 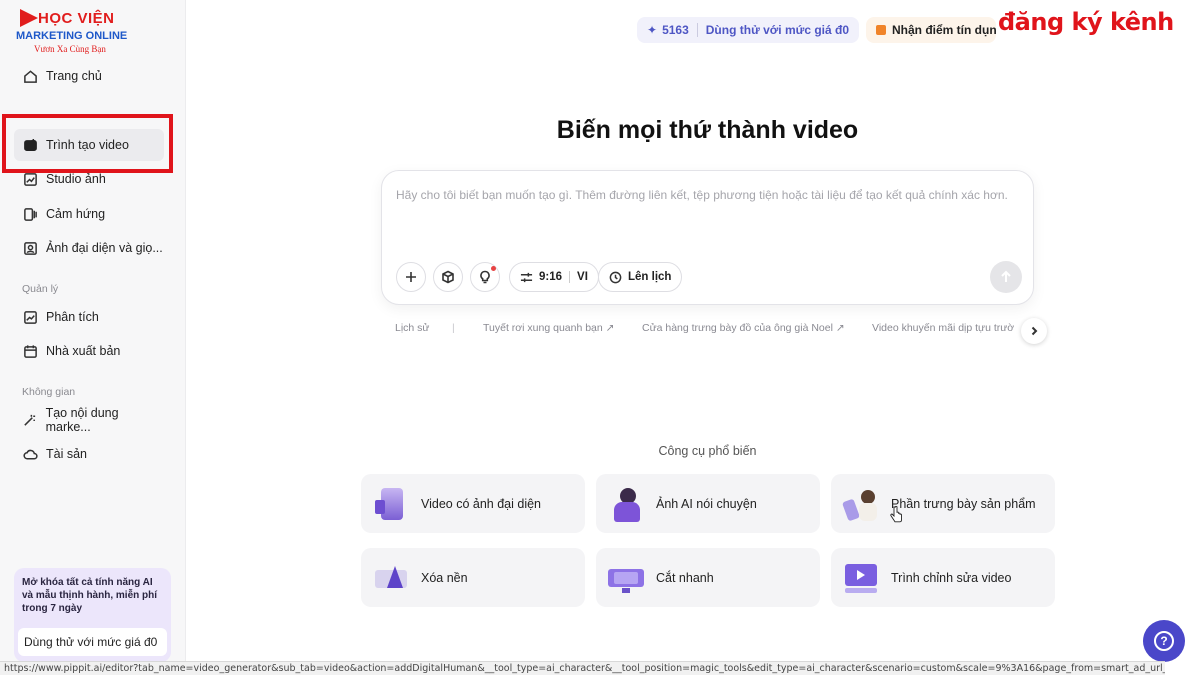 What do you see at coordinates (548, 328) in the screenshot?
I see `history-item: Tuyết rơi xung quanh bạn ↗` at bounding box center [548, 328].